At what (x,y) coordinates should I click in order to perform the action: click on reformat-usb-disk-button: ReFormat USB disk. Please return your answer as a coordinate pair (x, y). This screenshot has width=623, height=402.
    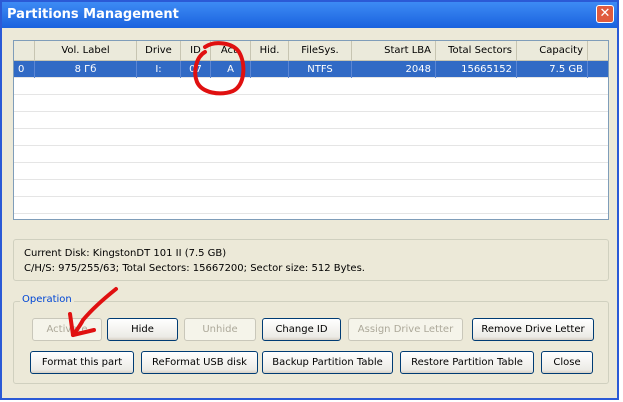
    Looking at the image, I should click on (199, 362).